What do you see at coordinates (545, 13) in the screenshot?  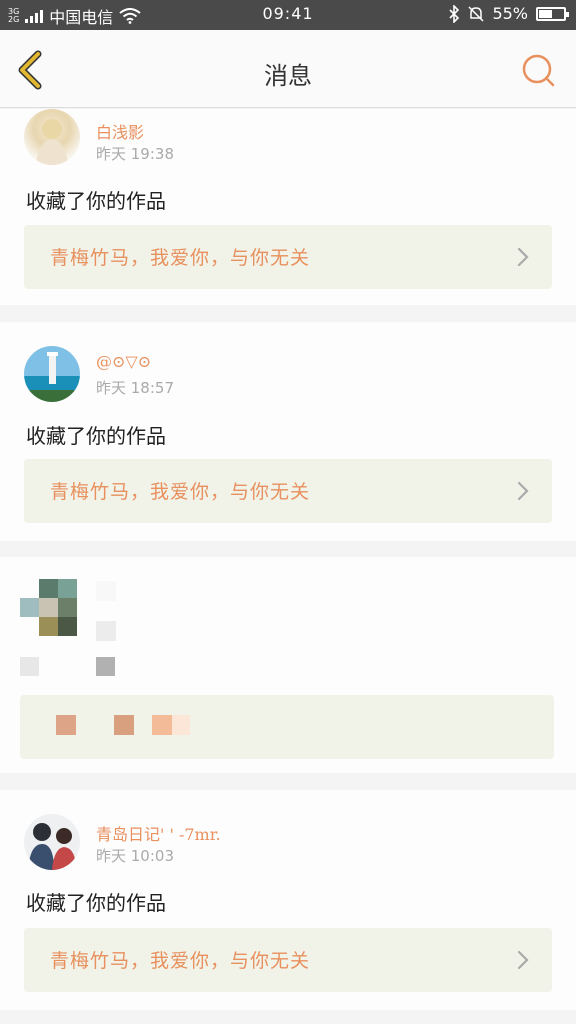 I see `battery-fill` at bounding box center [545, 13].